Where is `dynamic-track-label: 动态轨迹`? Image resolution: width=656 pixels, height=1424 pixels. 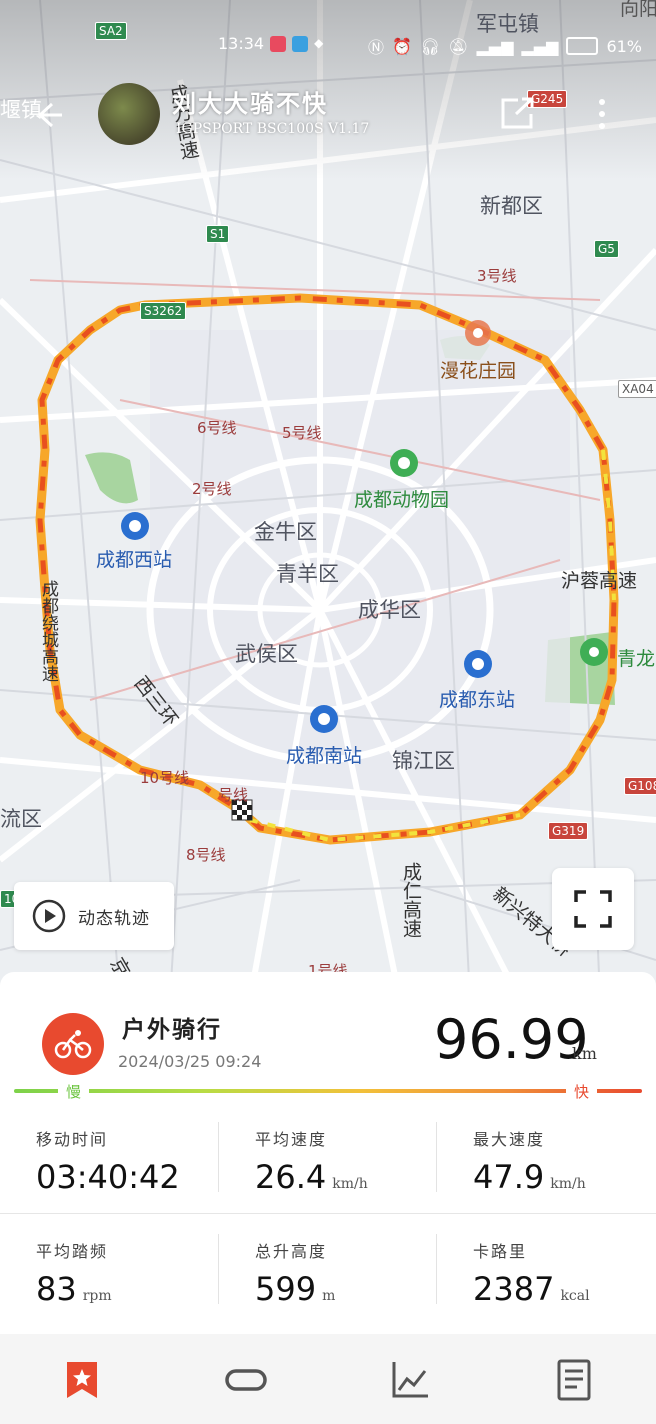
dynamic-track-label: 动态轨迹 is located at coordinates (114, 918).